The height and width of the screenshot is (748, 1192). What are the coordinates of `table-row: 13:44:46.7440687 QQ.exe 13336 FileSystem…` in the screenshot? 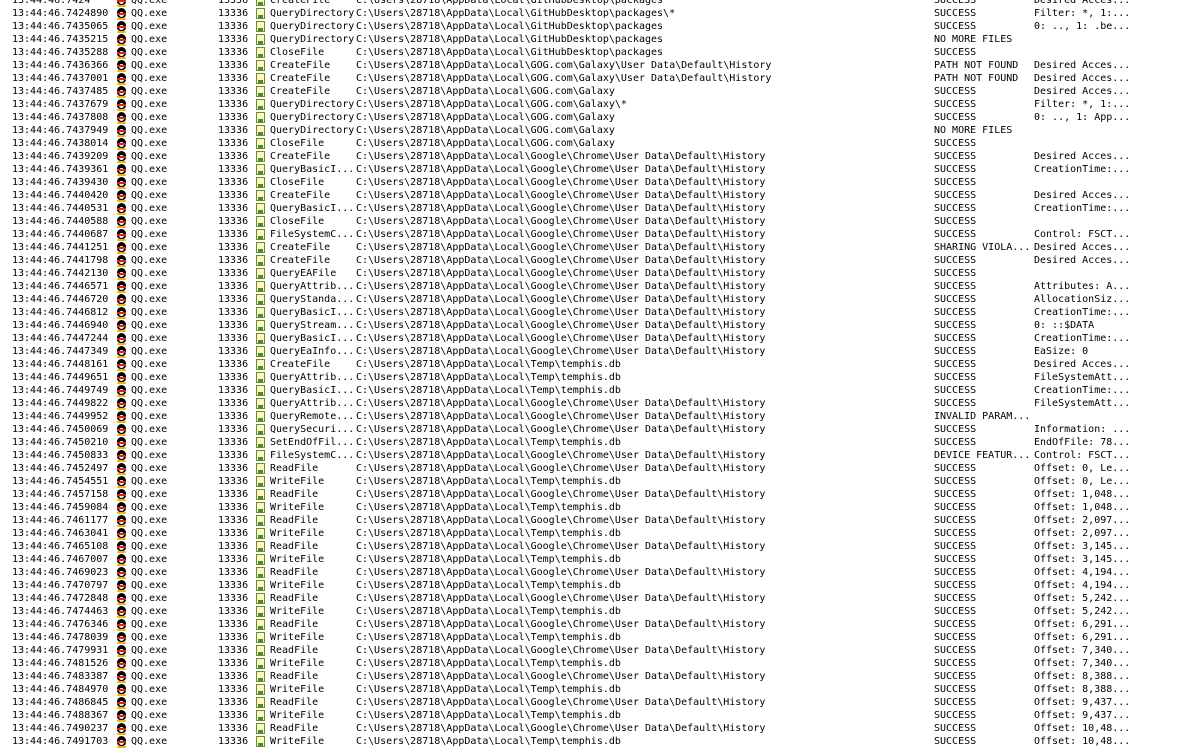 It's located at (596, 234).